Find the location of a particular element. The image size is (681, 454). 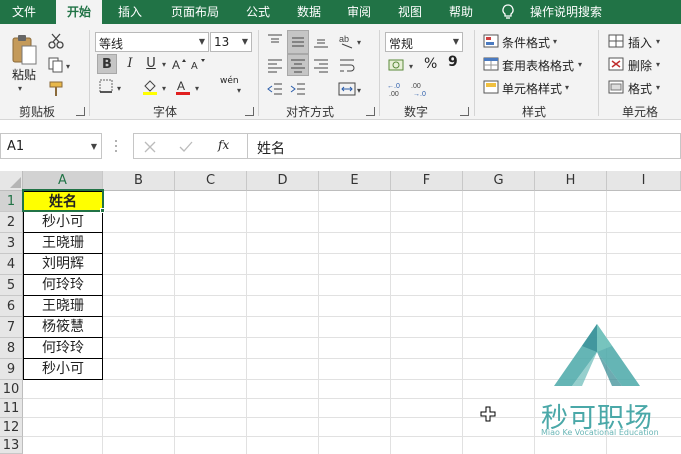

format-painter-icon is located at coordinates (56, 89).